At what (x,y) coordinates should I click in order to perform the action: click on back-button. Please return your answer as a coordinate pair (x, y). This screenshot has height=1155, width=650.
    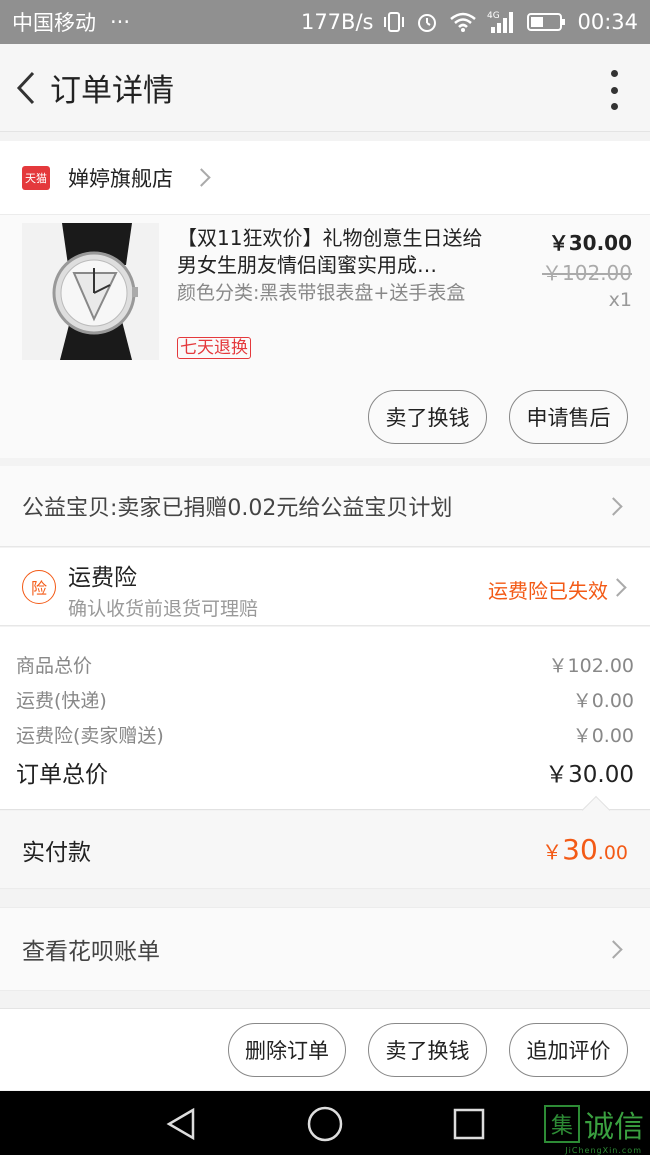
    Looking at the image, I should click on (26, 88).